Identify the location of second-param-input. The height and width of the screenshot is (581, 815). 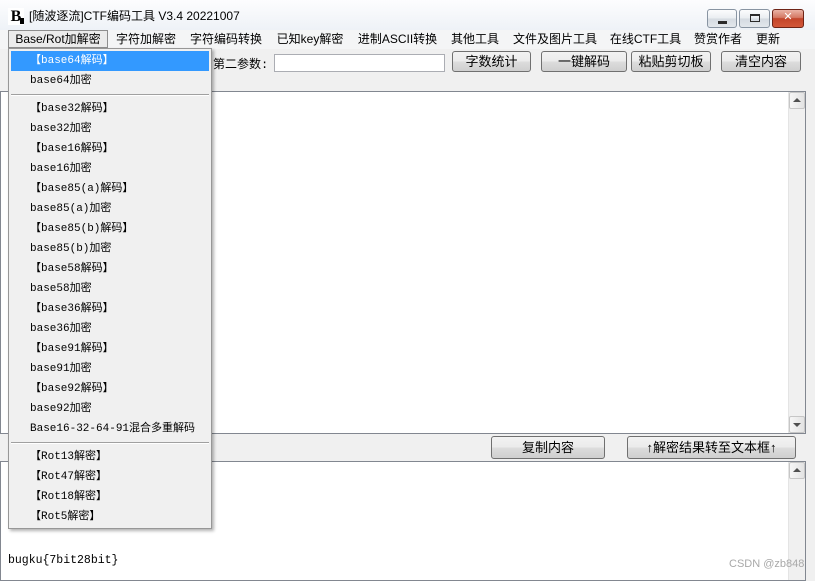
(359, 63).